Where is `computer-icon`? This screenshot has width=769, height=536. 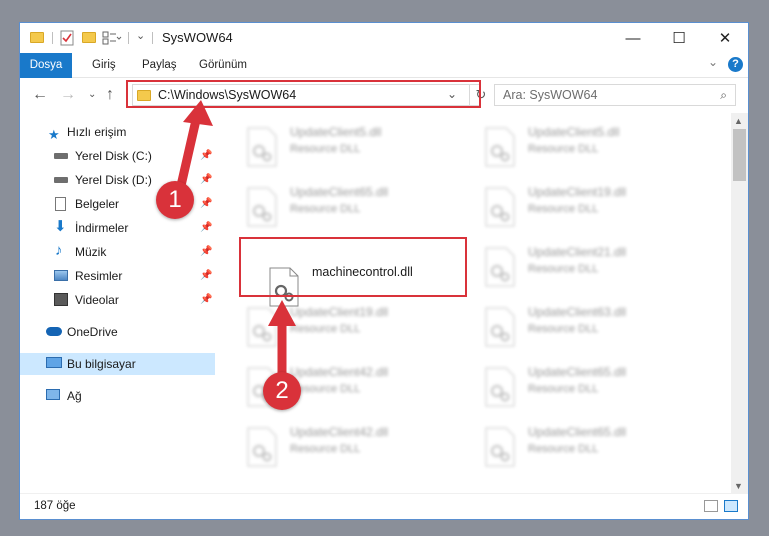 computer-icon is located at coordinates (54, 362).